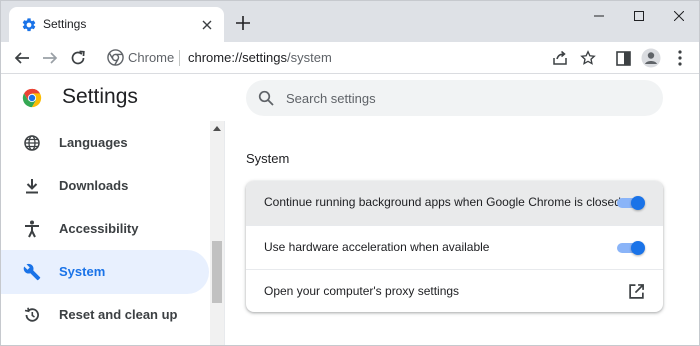 The width and height of the screenshot is (700, 346). What do you see at coordinates (623, 58) in the screenshot?
I see `side-panel-icon` at bounding box center [623, 58].